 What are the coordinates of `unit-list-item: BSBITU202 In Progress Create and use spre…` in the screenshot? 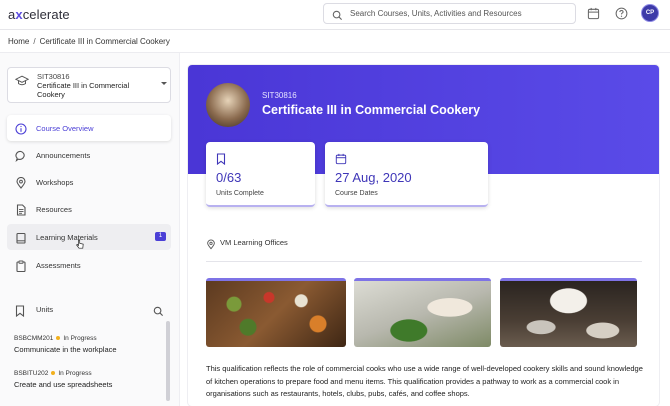 It's located at (88, 379).